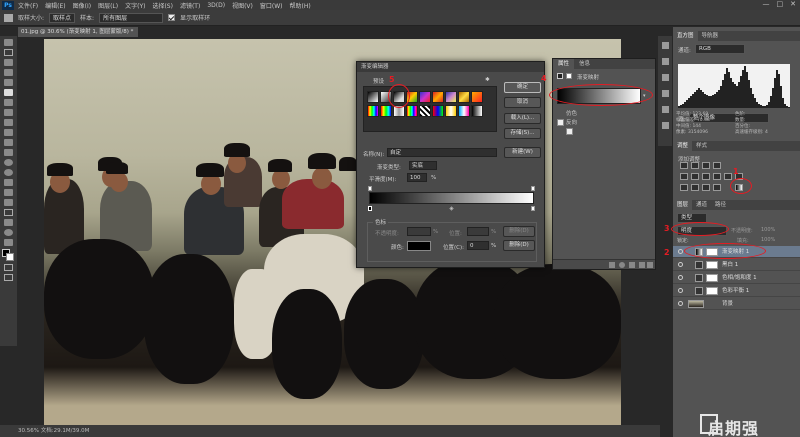 This screenshot has height=437, width=800. Describe the element at coordinates (55, 5) in the screenshot. I see `menu-edit: 编辑(E)` at that location.